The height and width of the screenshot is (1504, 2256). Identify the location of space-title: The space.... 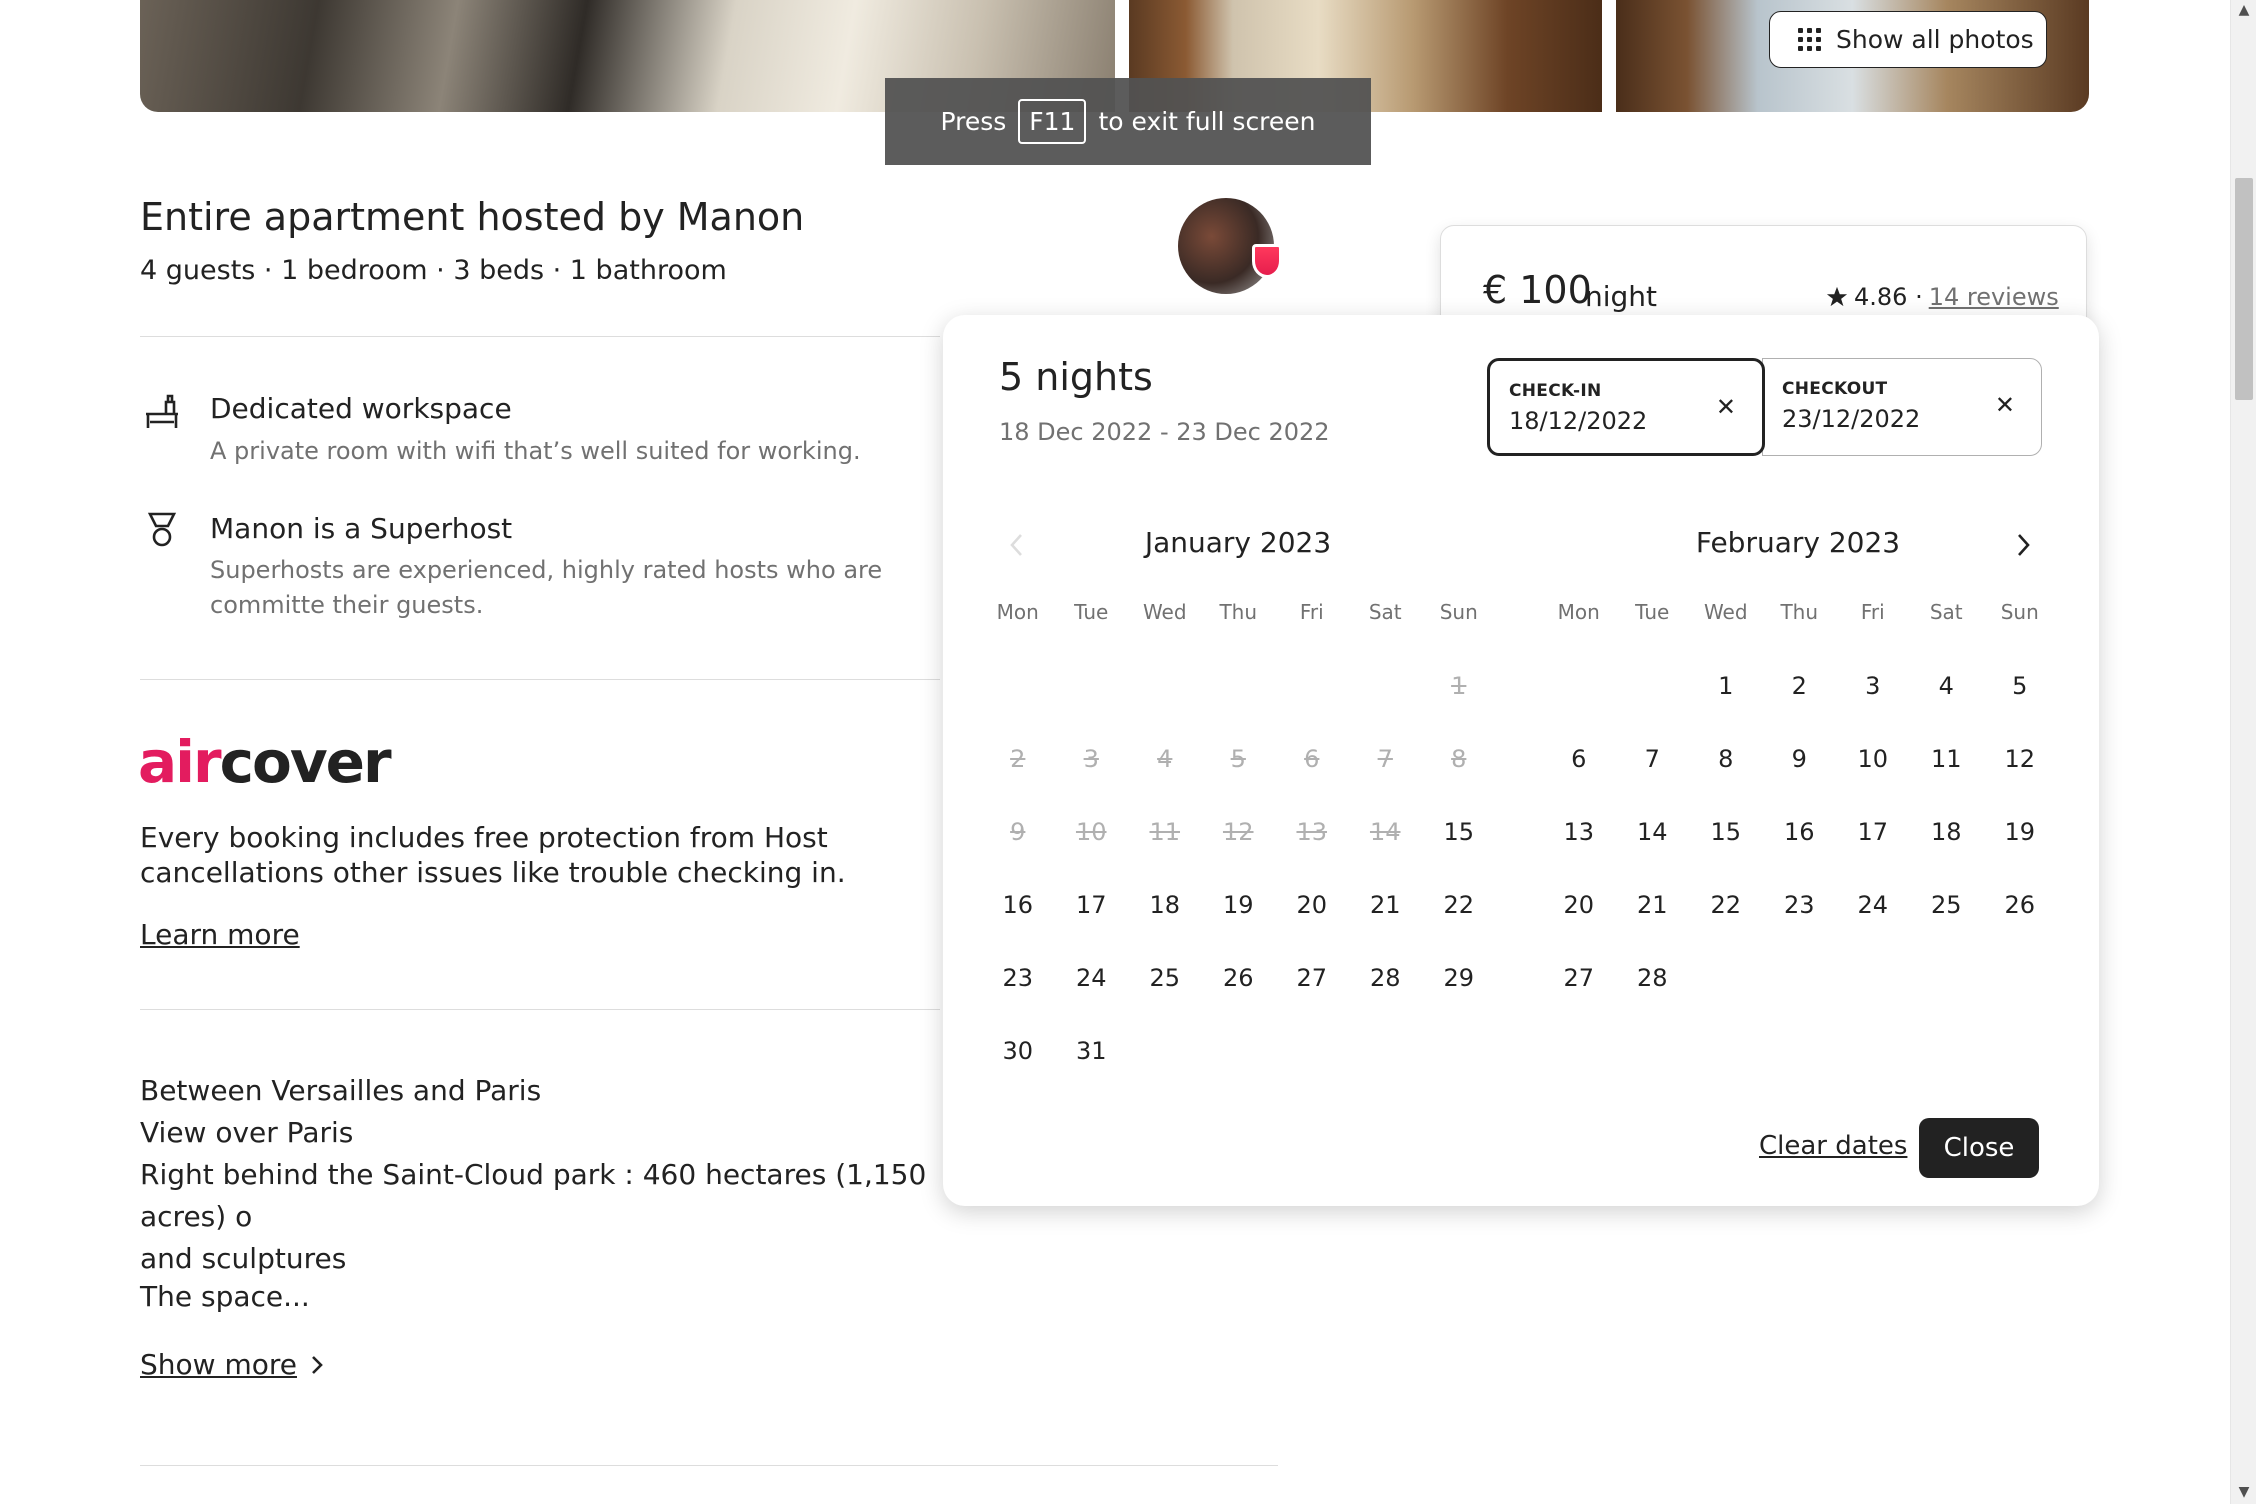
(225, 1296).